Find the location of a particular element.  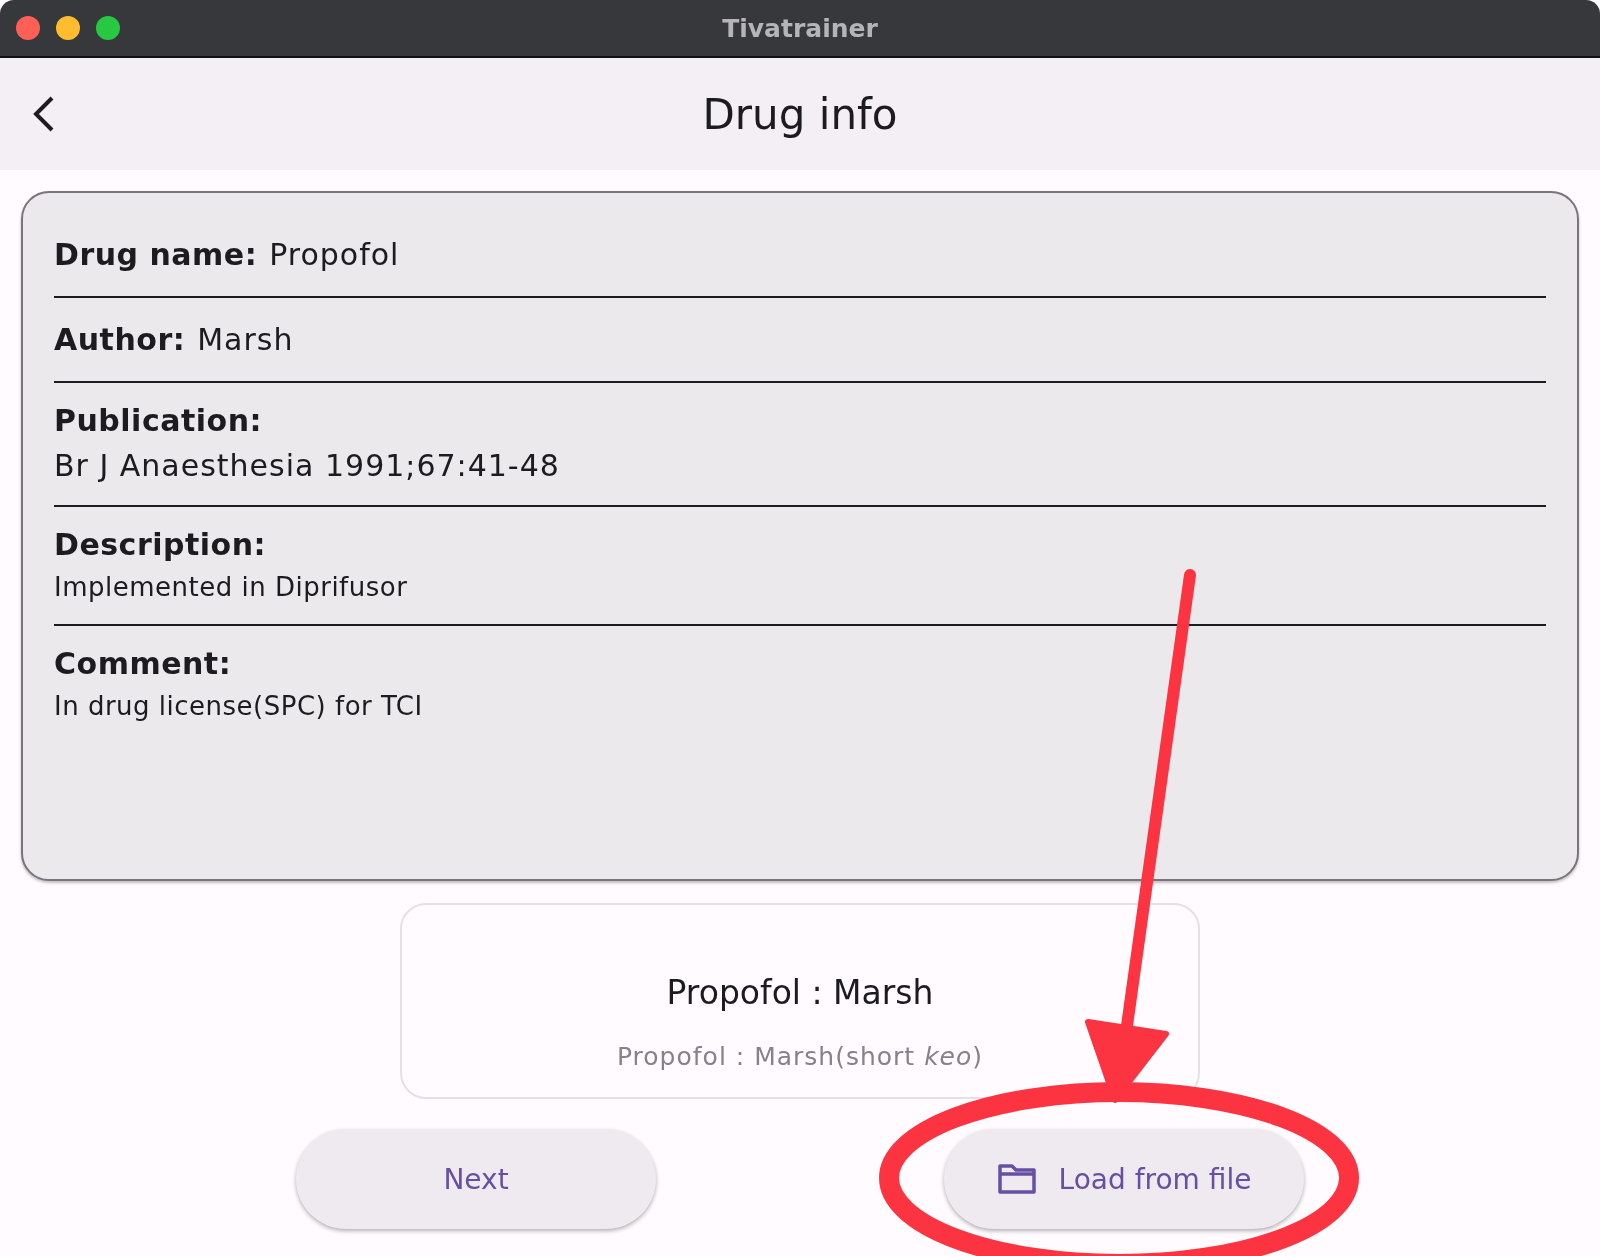

folder-icon is located at coordinates (1016, 1179).